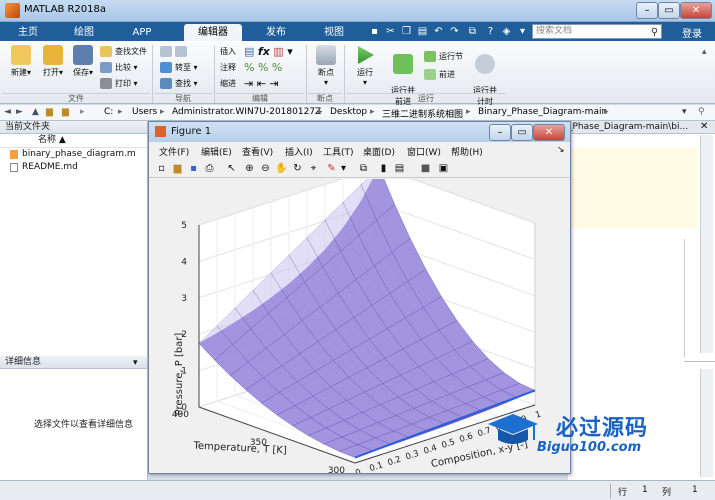  Describe the element at coordinates (654, 32) in the screenshot. I see `search-icon: ⚲` at that location.